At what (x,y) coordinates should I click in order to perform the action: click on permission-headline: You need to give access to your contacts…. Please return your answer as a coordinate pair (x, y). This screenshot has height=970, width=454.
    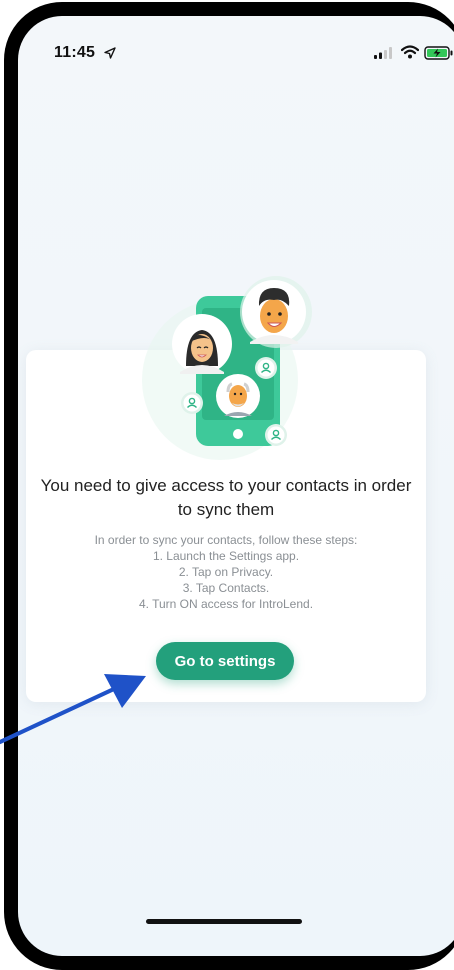
    Looking at the image, I should click on (226, 497).